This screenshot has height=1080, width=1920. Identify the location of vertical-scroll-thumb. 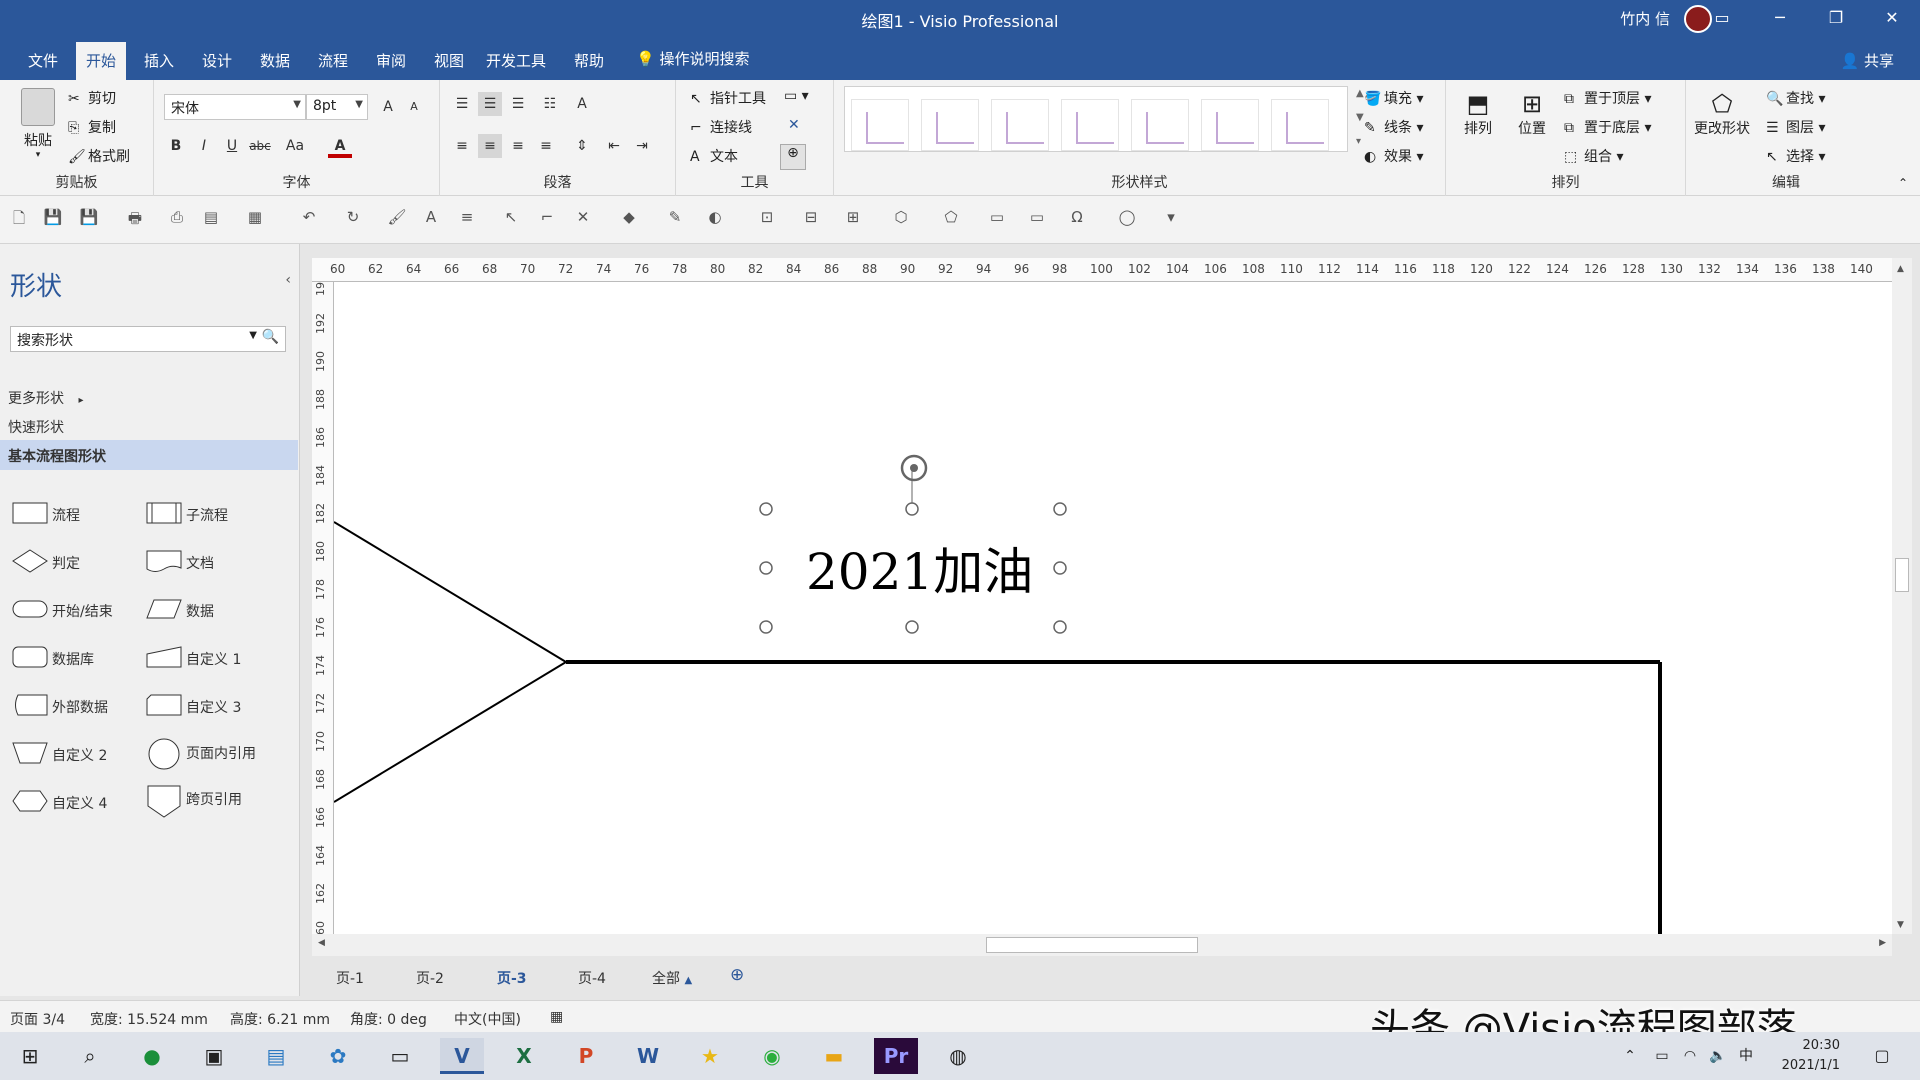
(1902, 575).